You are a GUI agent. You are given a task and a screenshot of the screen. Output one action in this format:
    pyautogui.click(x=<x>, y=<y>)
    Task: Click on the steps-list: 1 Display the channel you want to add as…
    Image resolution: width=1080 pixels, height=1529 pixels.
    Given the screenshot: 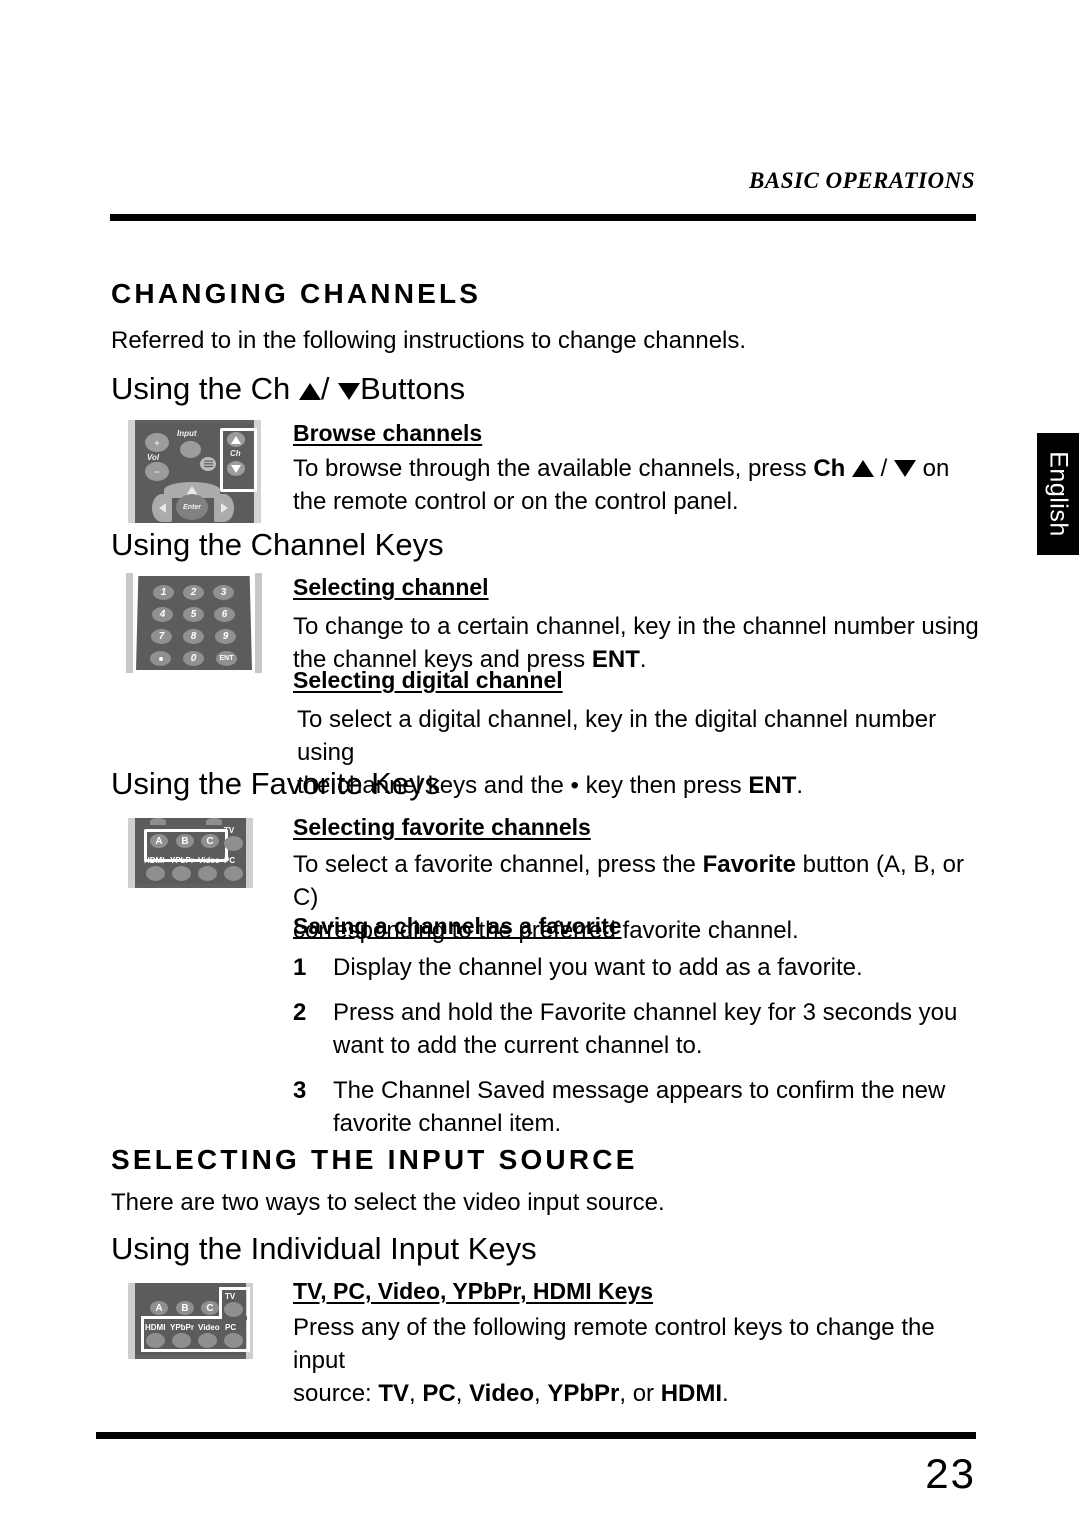 What is the action you would take?
    pyautogui.click(x=638, y=1051)
    